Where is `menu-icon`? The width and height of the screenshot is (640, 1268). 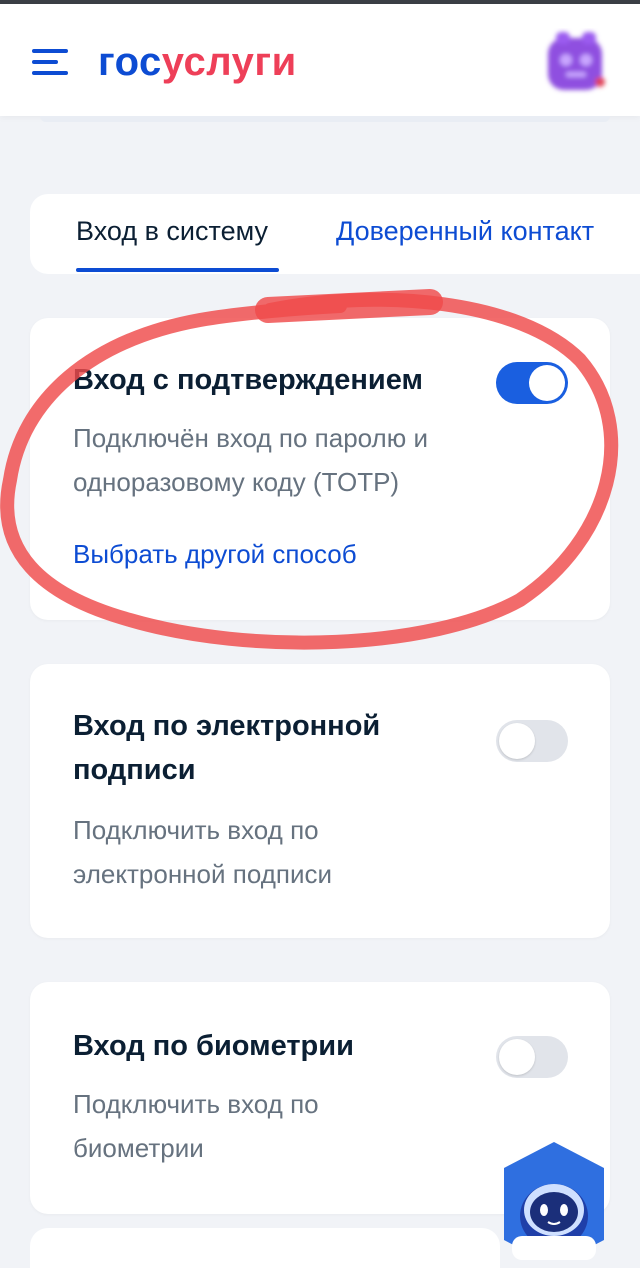
menu-icon is located at coordinates (50, 62).